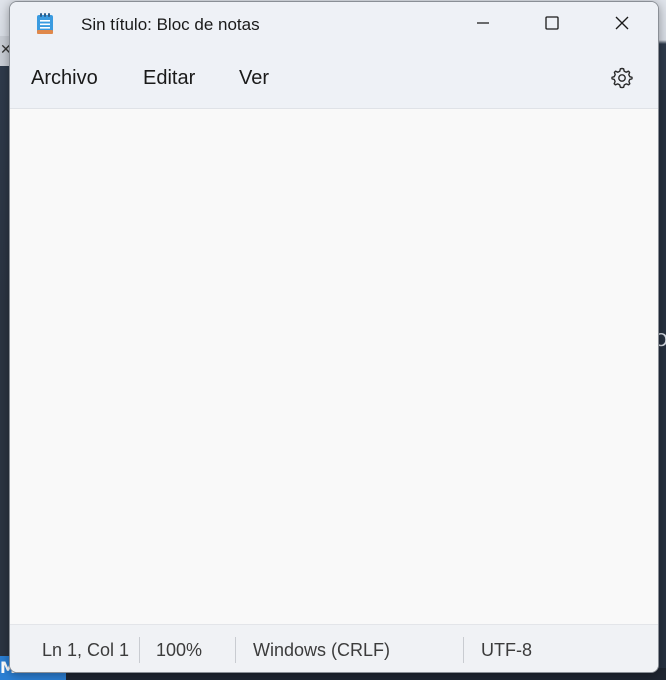 Image resolution: width=666 pixels, height=680 pixels. Describe the element at coordinates (86, 650) in the screenshot. I see `cursor-position: Ln 1, Col 1` at that location.